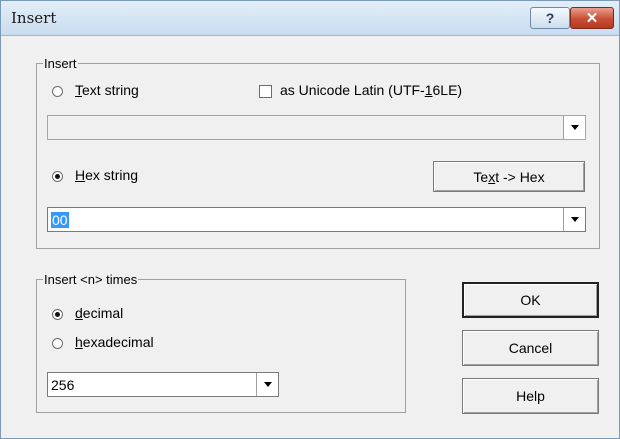 Image resolution: width=620 pixels, height=439 pixels. I want to click on unicode-label: as Unicode Latin (UTF-16LE), so click(371, 90).